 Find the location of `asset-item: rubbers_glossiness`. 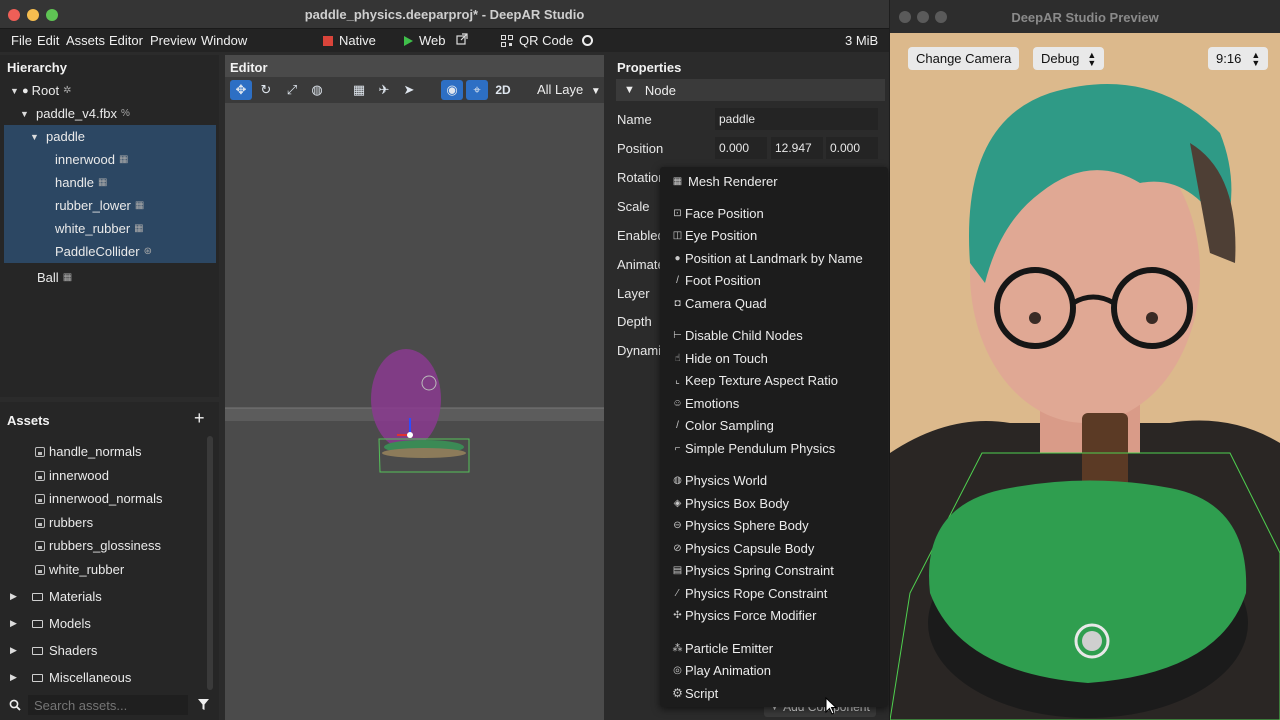

asset-item: rubbers_glossiness is located at coordinates (98, 545).